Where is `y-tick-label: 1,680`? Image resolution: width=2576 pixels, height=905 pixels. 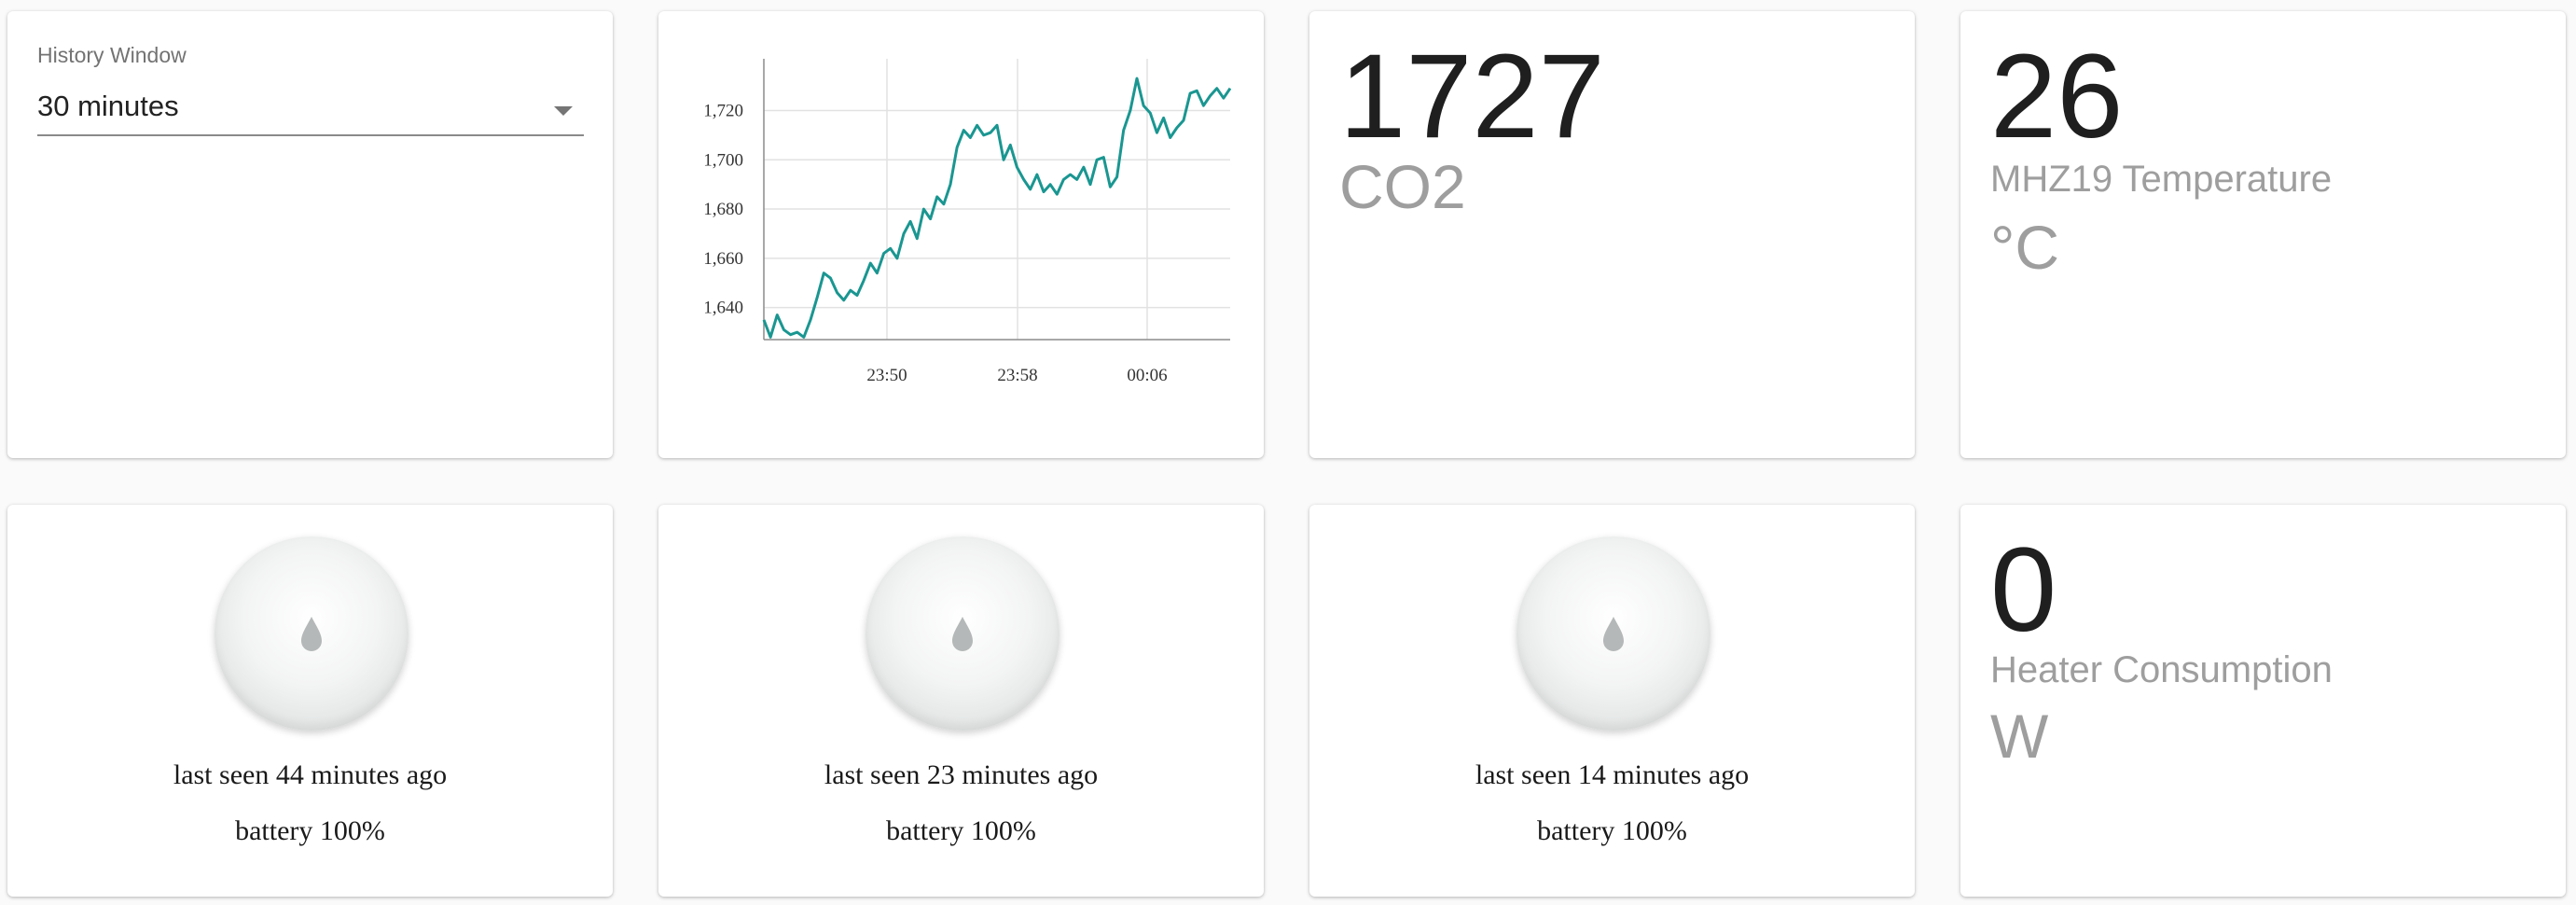
y-tick-label: 1,680 is located at coordinates (723, 209).